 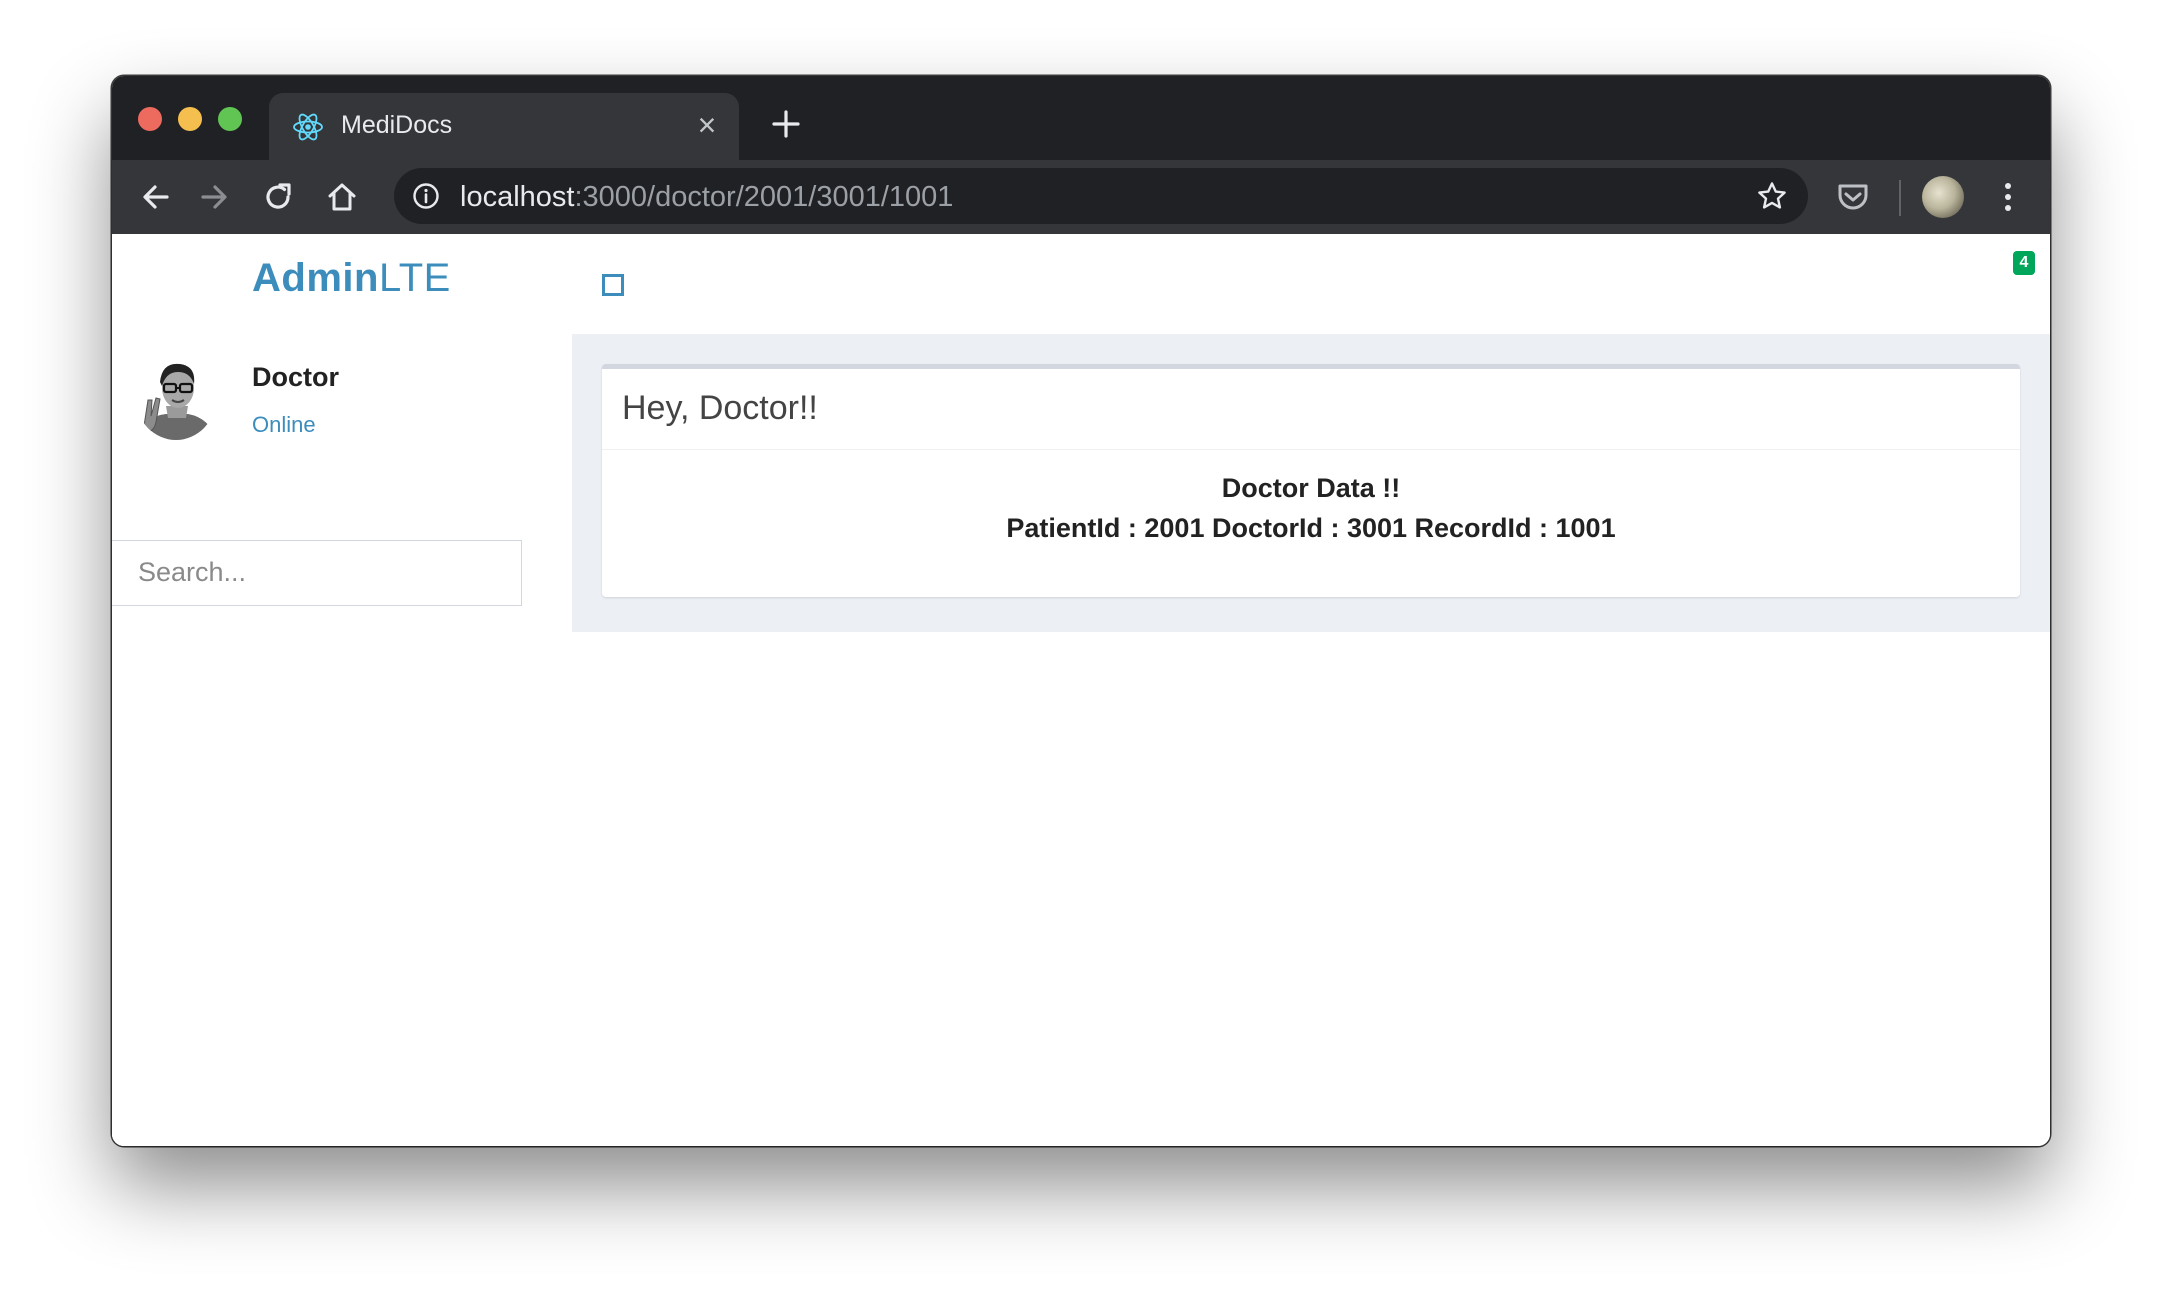 I want to click on new-tab-icon, so click(x=786, y=124).